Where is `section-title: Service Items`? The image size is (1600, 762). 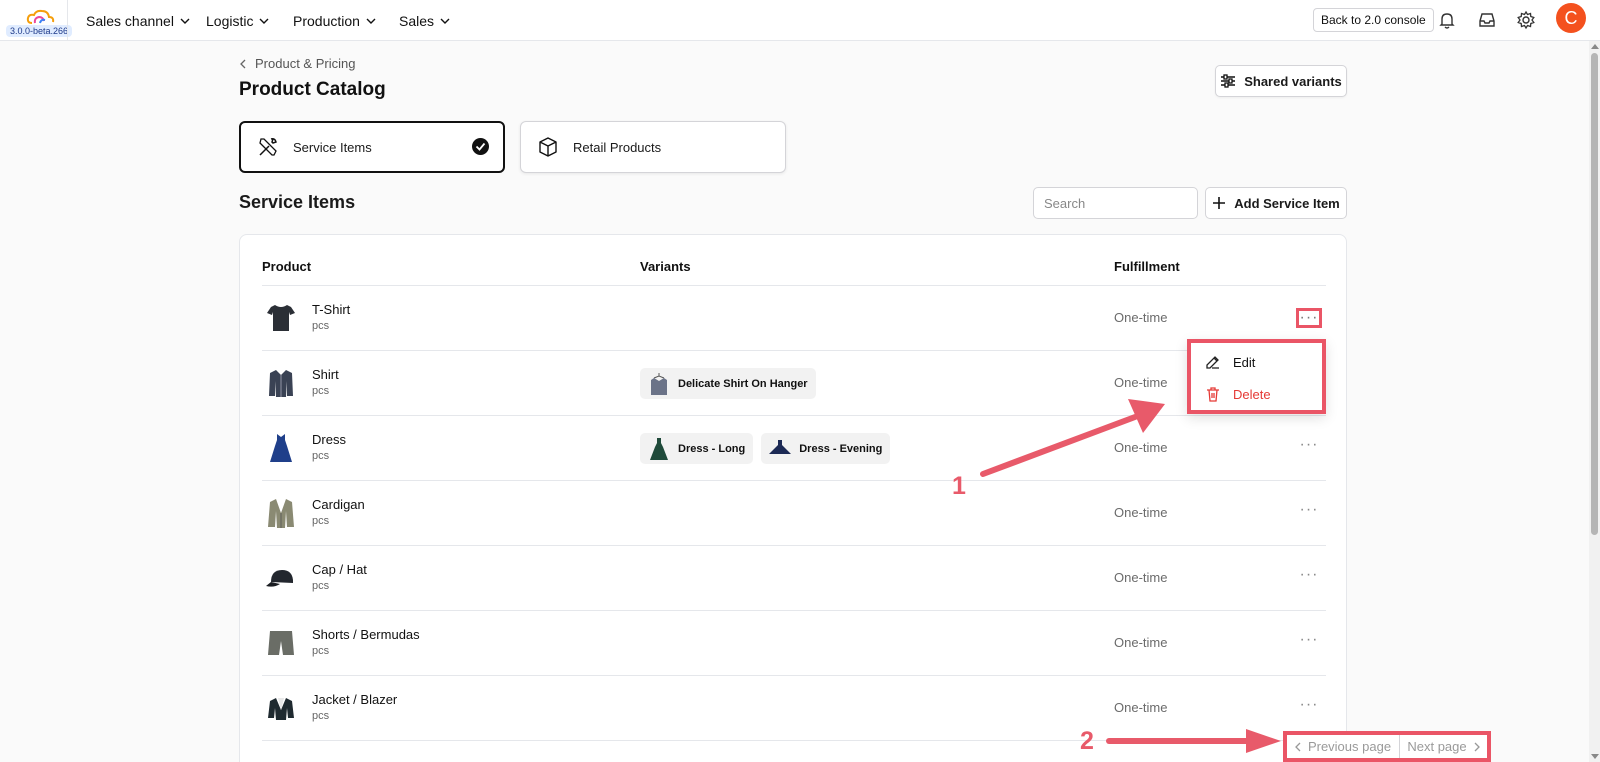 section-title: Service Items is located at coordinates (297, 202).